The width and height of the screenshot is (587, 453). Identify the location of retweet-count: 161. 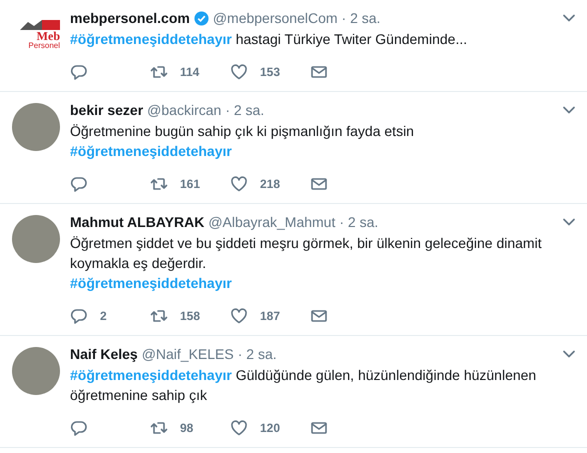
(190, 184).